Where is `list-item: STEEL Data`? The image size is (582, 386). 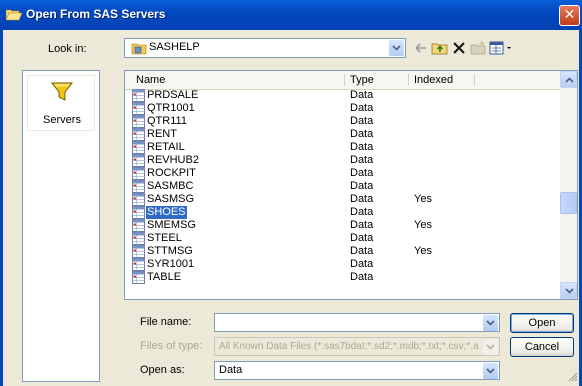 list-item: STEEL Data is located at coordinates (343, 238).